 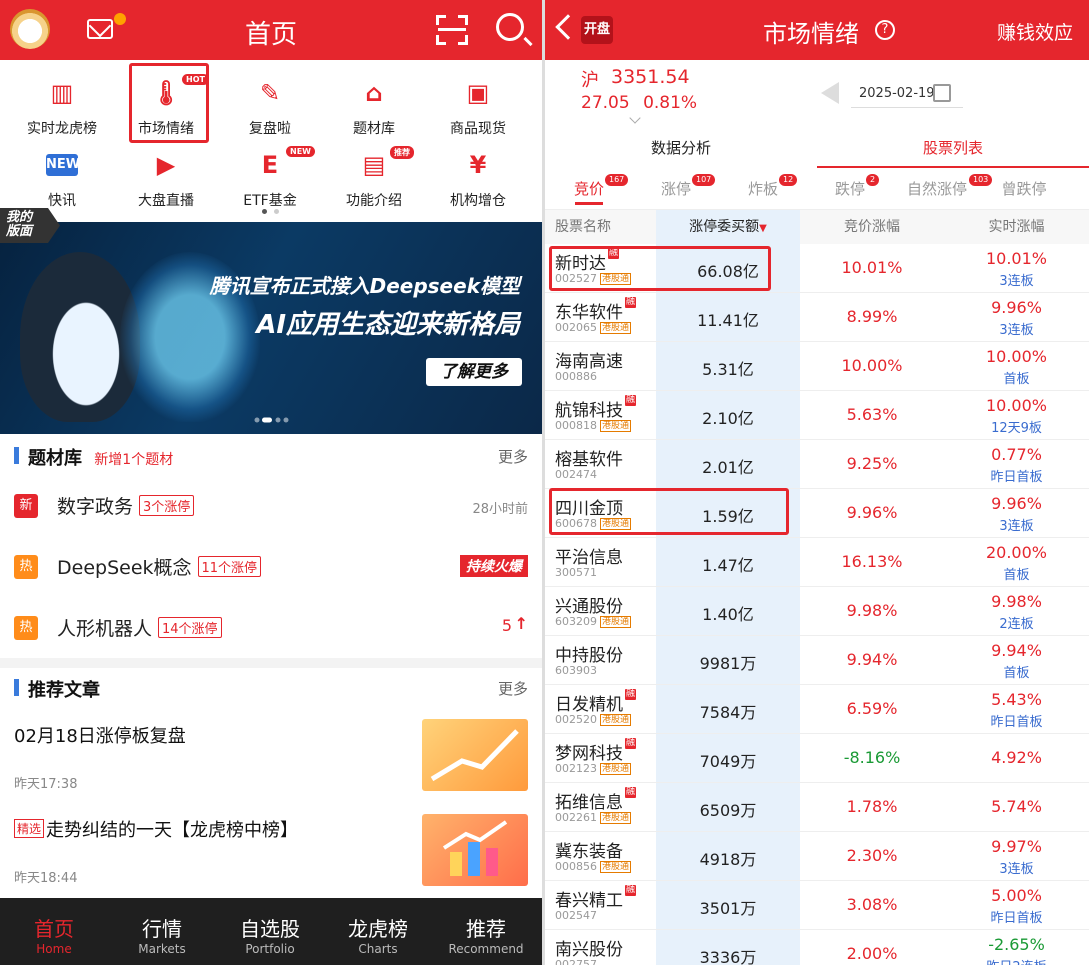 I want to click on prev-date-arrow-icon, so click(x=830, y=93).